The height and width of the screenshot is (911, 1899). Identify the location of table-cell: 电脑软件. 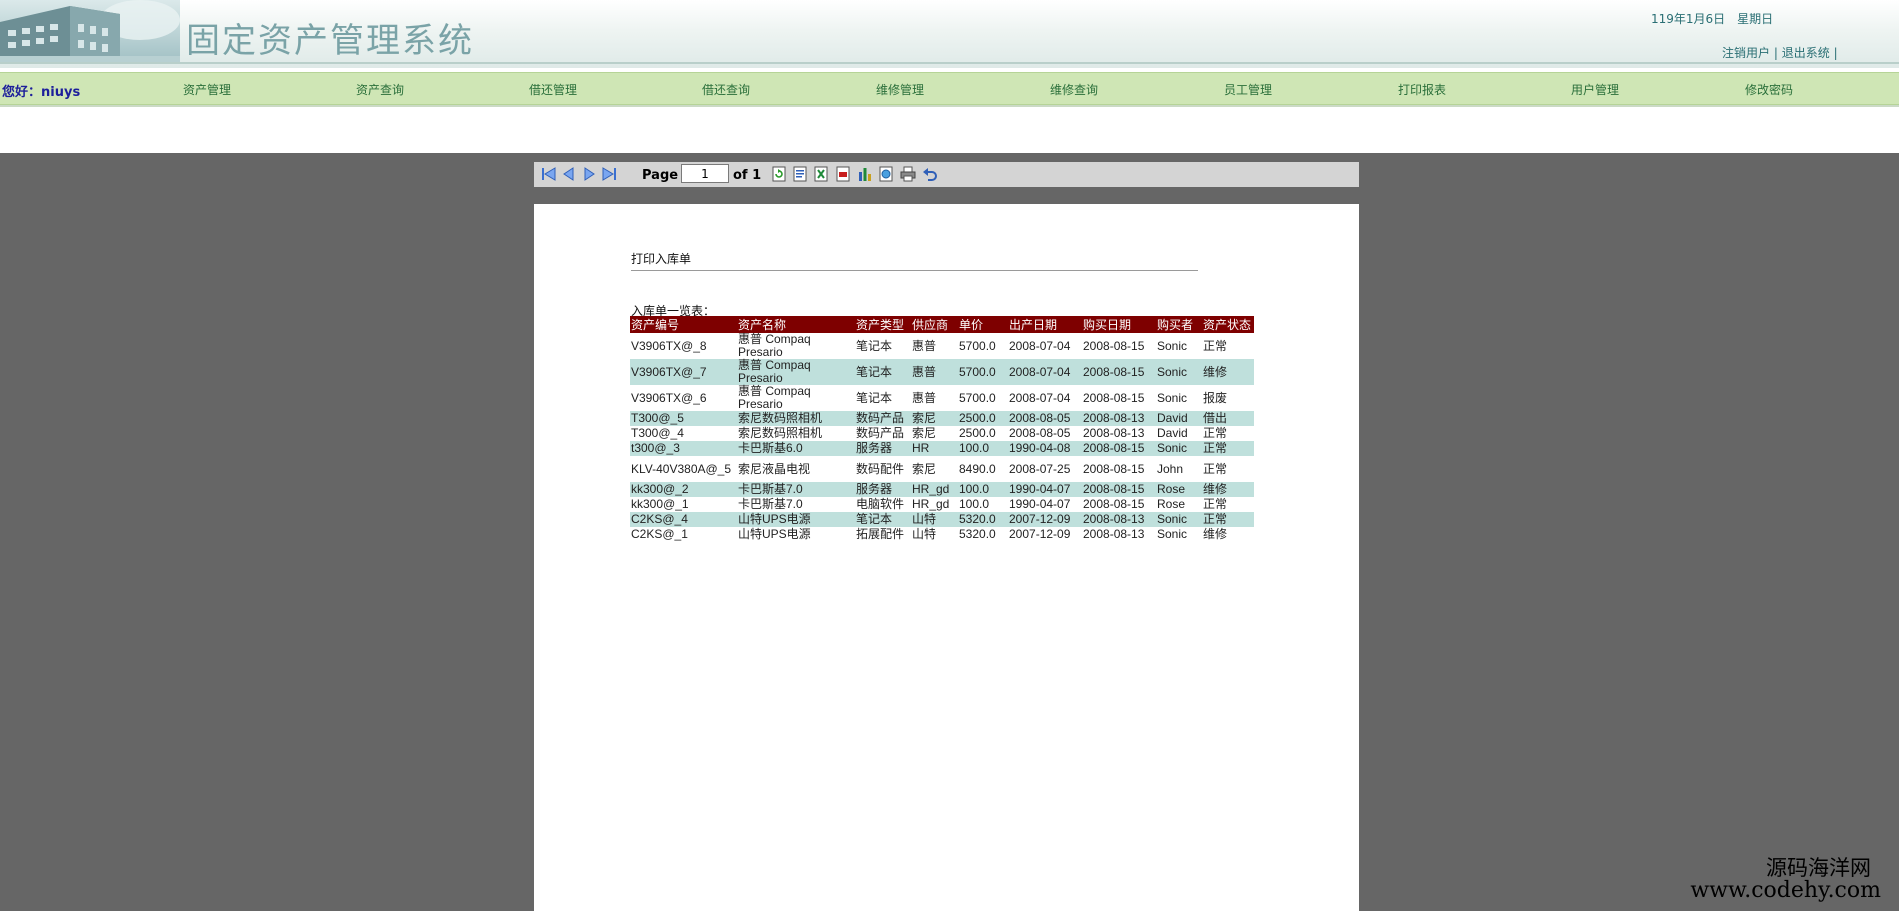
(880, 504).